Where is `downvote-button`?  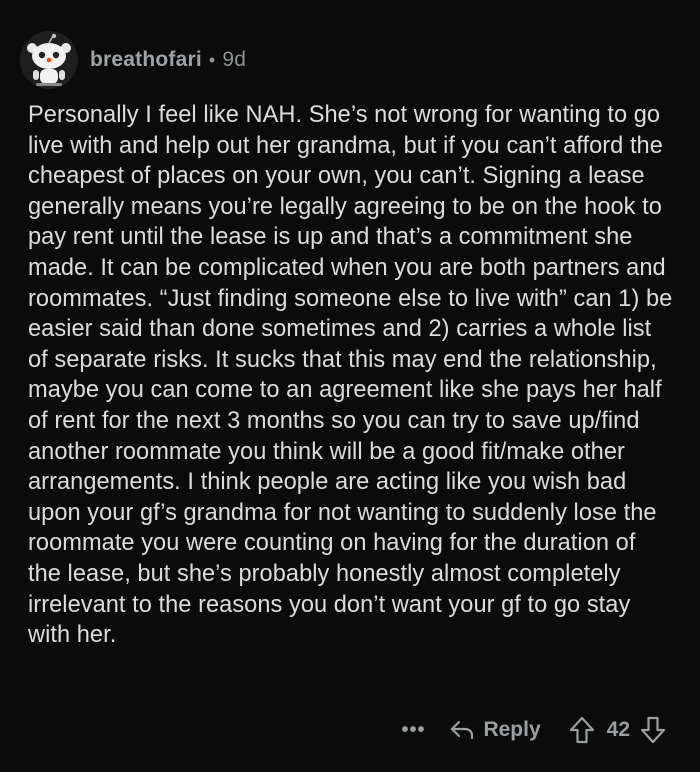 downvote-button is located at coordinates (653, 730).